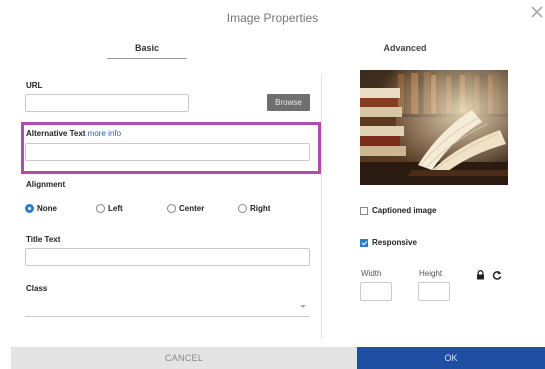  Describe the element at coordinates (404, 210) in the screenshot. I see `captioned-image-label: Captioned image` at that location.